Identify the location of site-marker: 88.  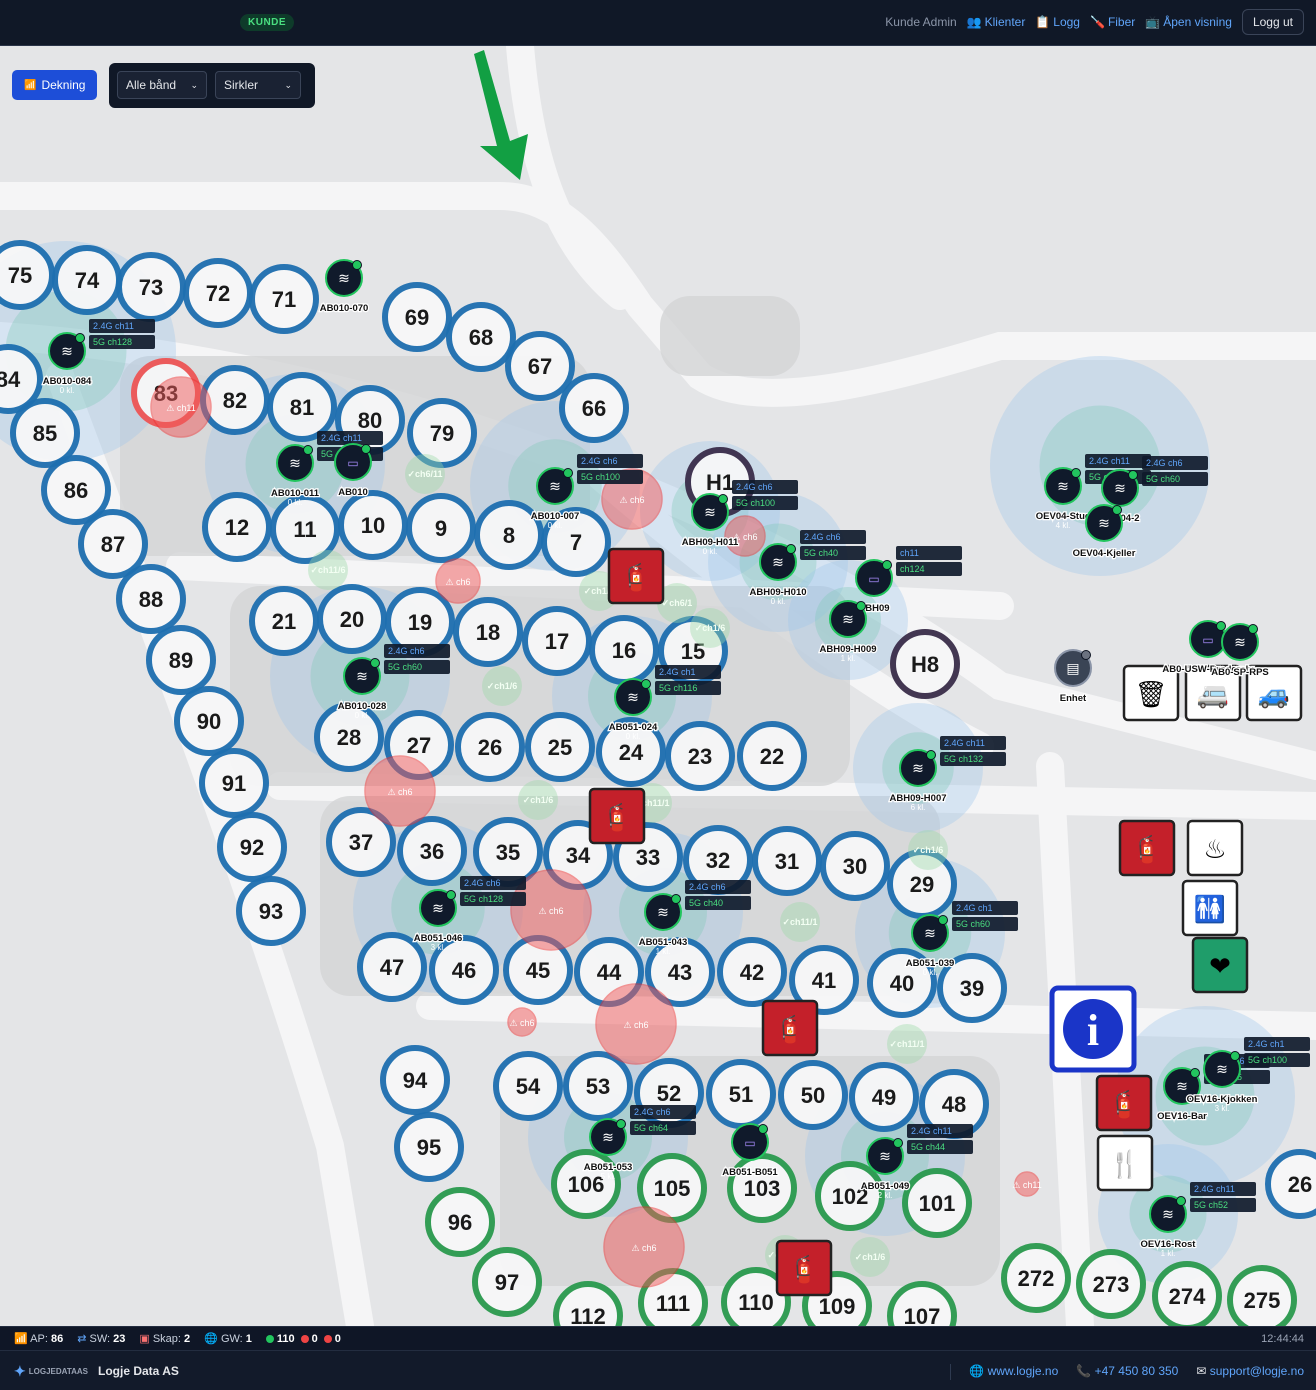
(151, 599).